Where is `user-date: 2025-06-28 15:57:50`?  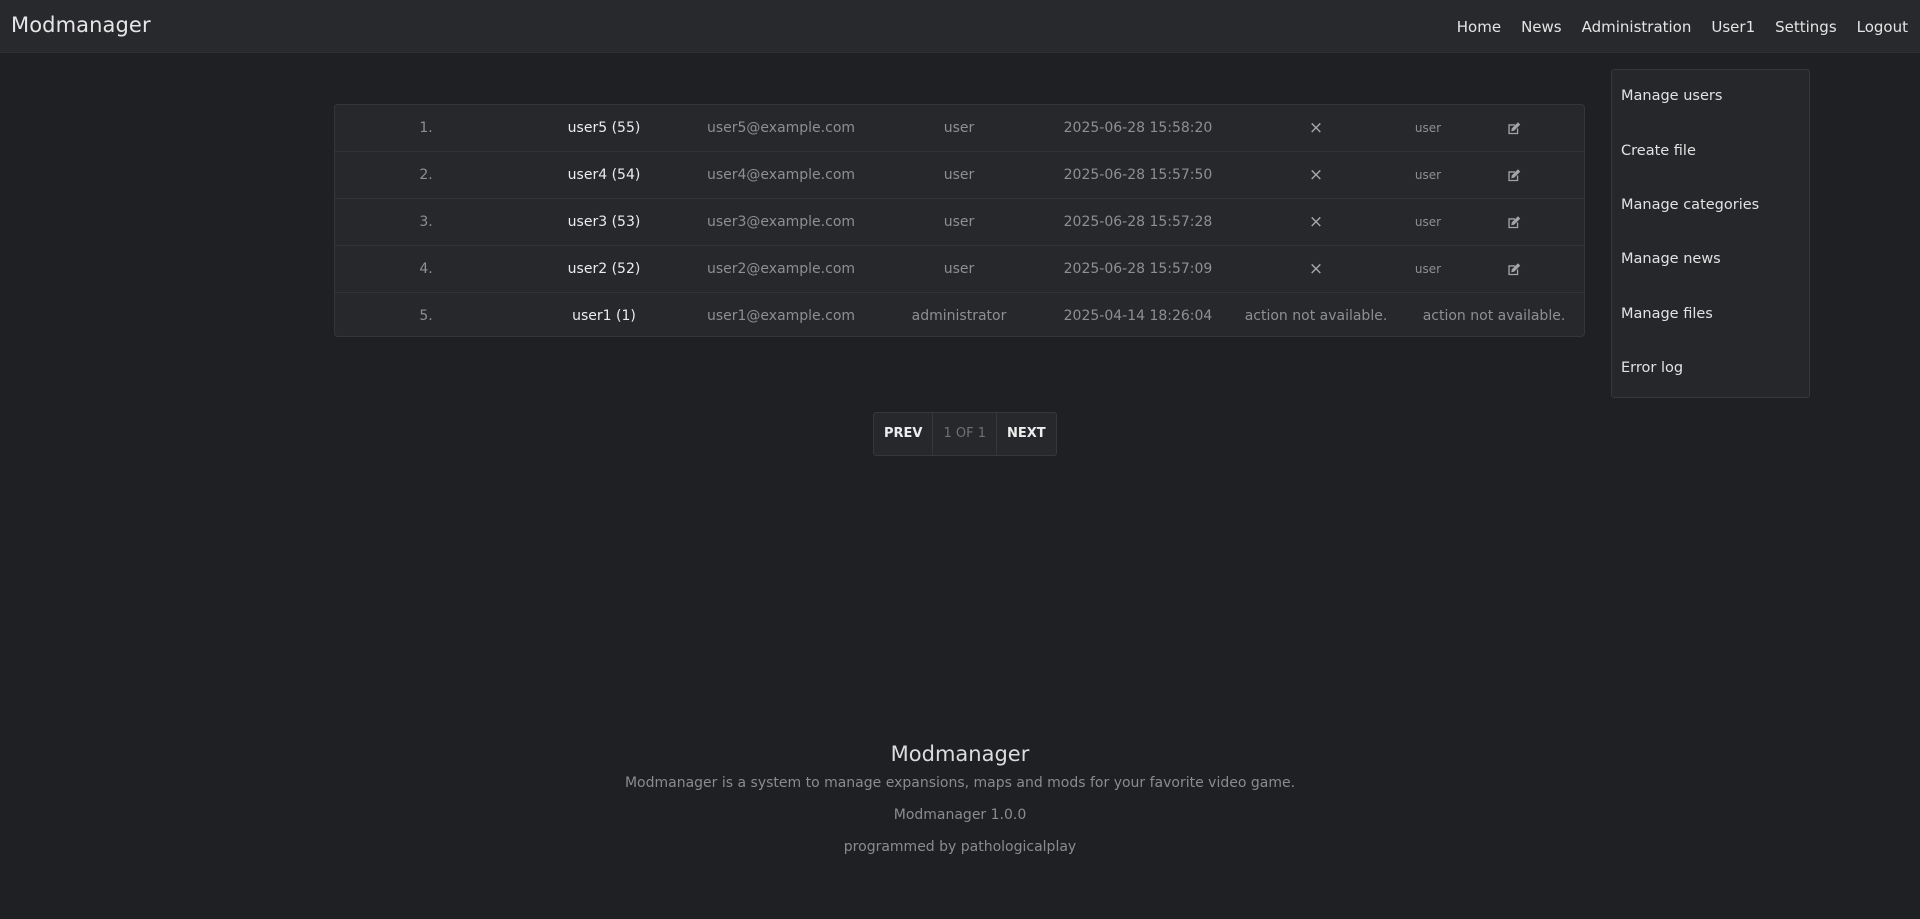 user-date: 2025-06-28 15:57:50 is located at coordinates (1138, 175).